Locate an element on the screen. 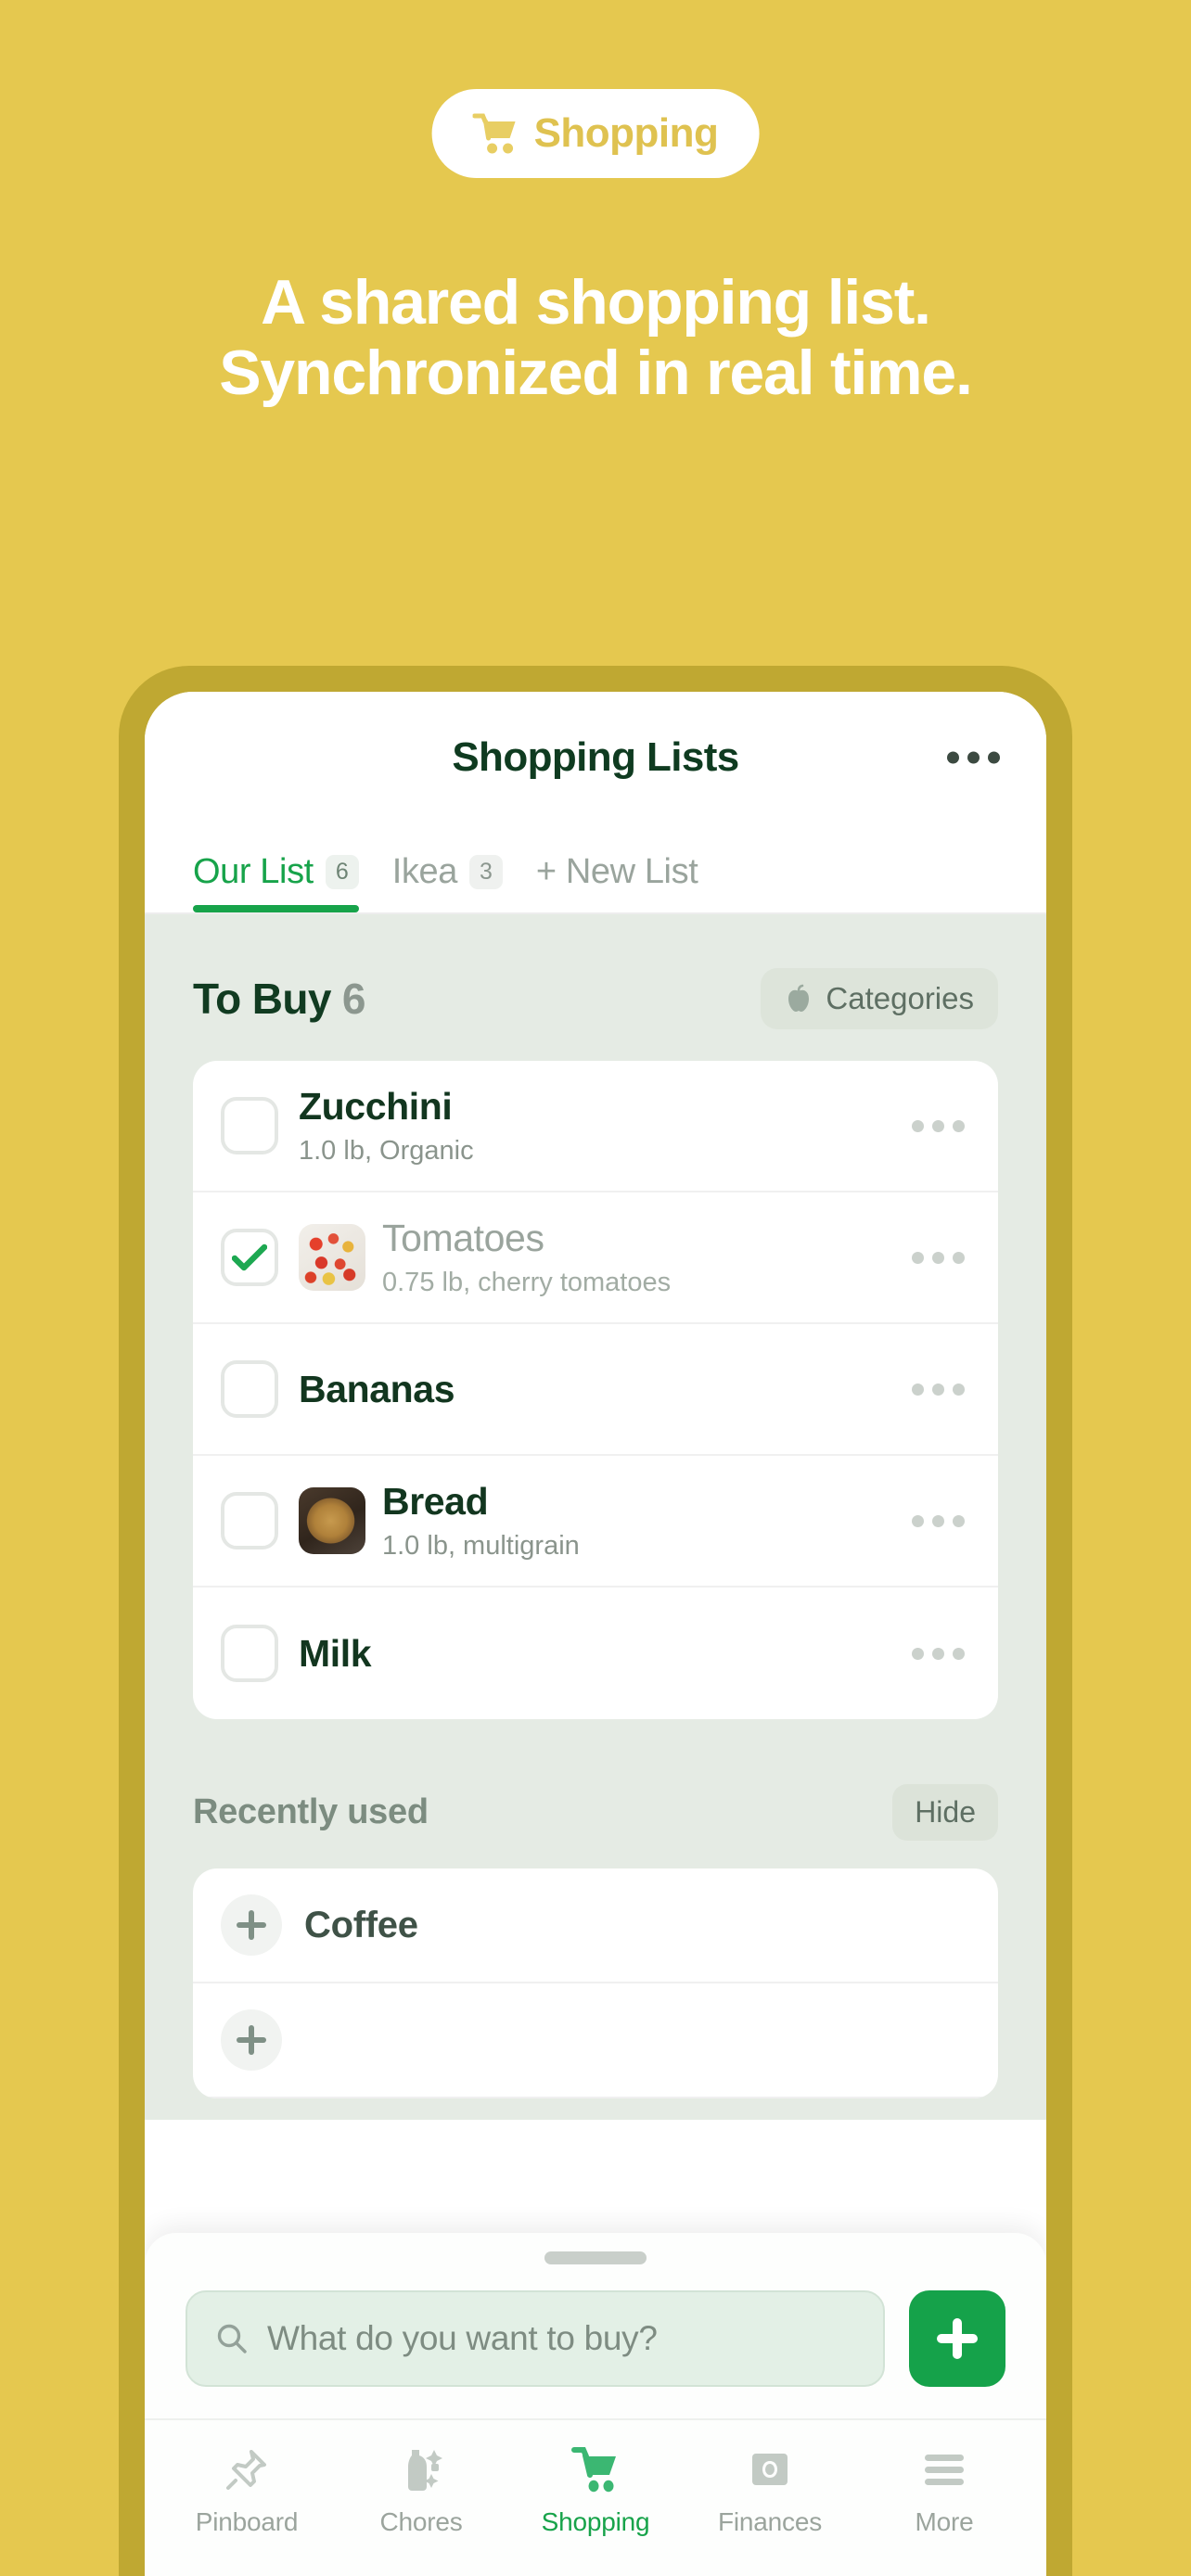 This screenshot has width=1191, height=2576. promo-badge: Shopping is located at coordinates (595, 134).